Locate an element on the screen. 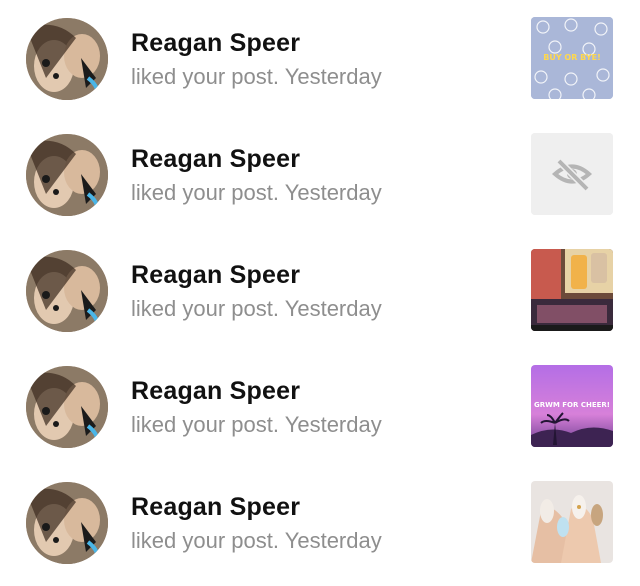  products-photo-icon is located at coordinates (572, 290).